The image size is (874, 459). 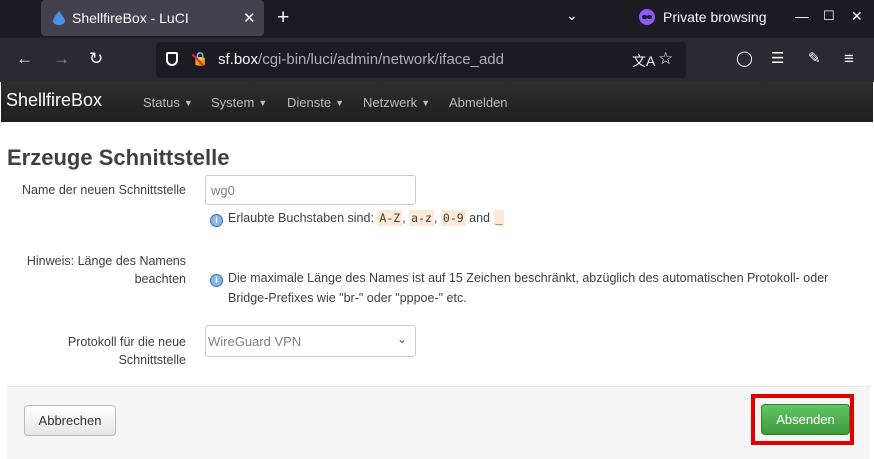 What do you see at coordinates (849, 59) in the screenshot?
I see `app-menu-icon: ≡` at bounding box center [849, 59].